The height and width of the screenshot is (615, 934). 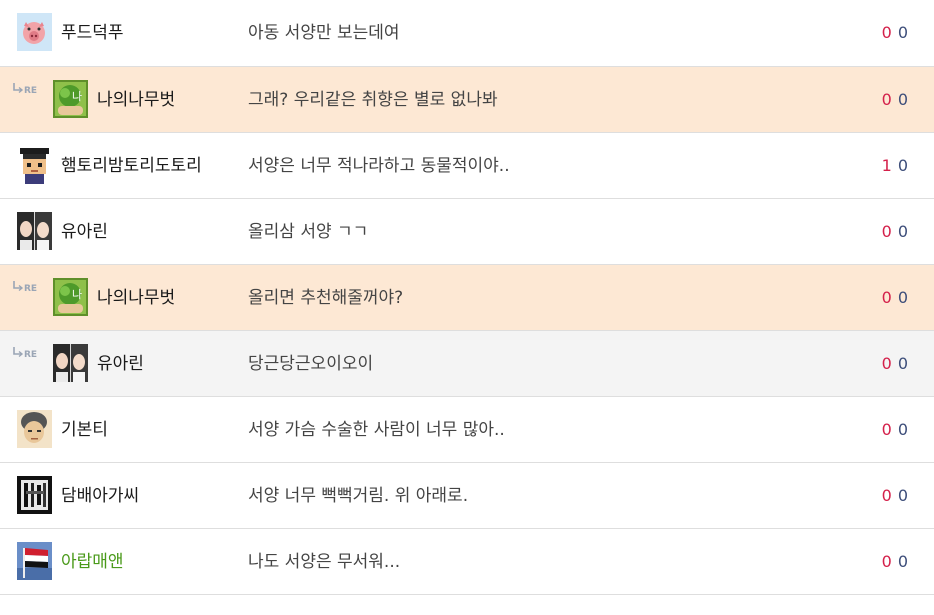 What do you see at coordinates (34, 495) in the screenshot?
I see `bw-photo-avatar` at bounding box center [34, 495].